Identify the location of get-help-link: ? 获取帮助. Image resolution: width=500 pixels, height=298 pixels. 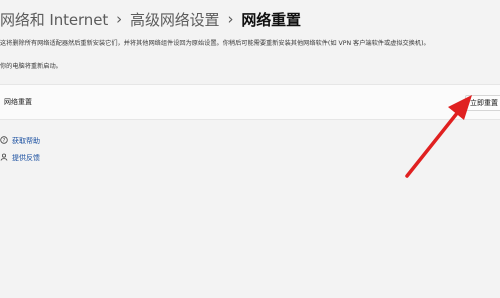
(20, 141).